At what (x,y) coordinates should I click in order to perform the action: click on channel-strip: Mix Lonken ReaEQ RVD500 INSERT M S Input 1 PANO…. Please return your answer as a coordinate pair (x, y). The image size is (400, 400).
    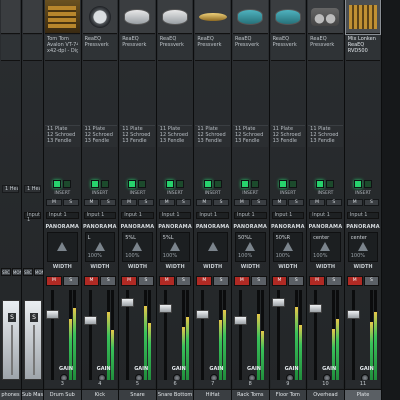
    Looking at the image, I should click on (363, 200).